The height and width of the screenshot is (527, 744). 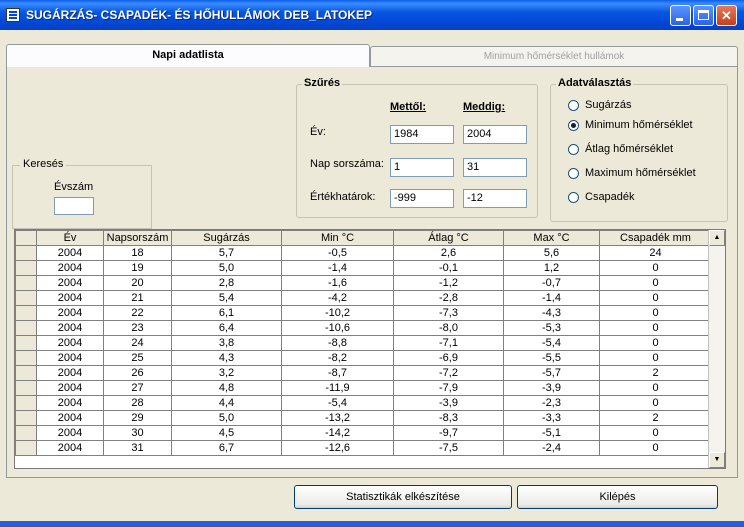 What do you see at coordinates (726, 15) in the screenshot?
I see `close-button: ✕` at bounding box center [726, 15].